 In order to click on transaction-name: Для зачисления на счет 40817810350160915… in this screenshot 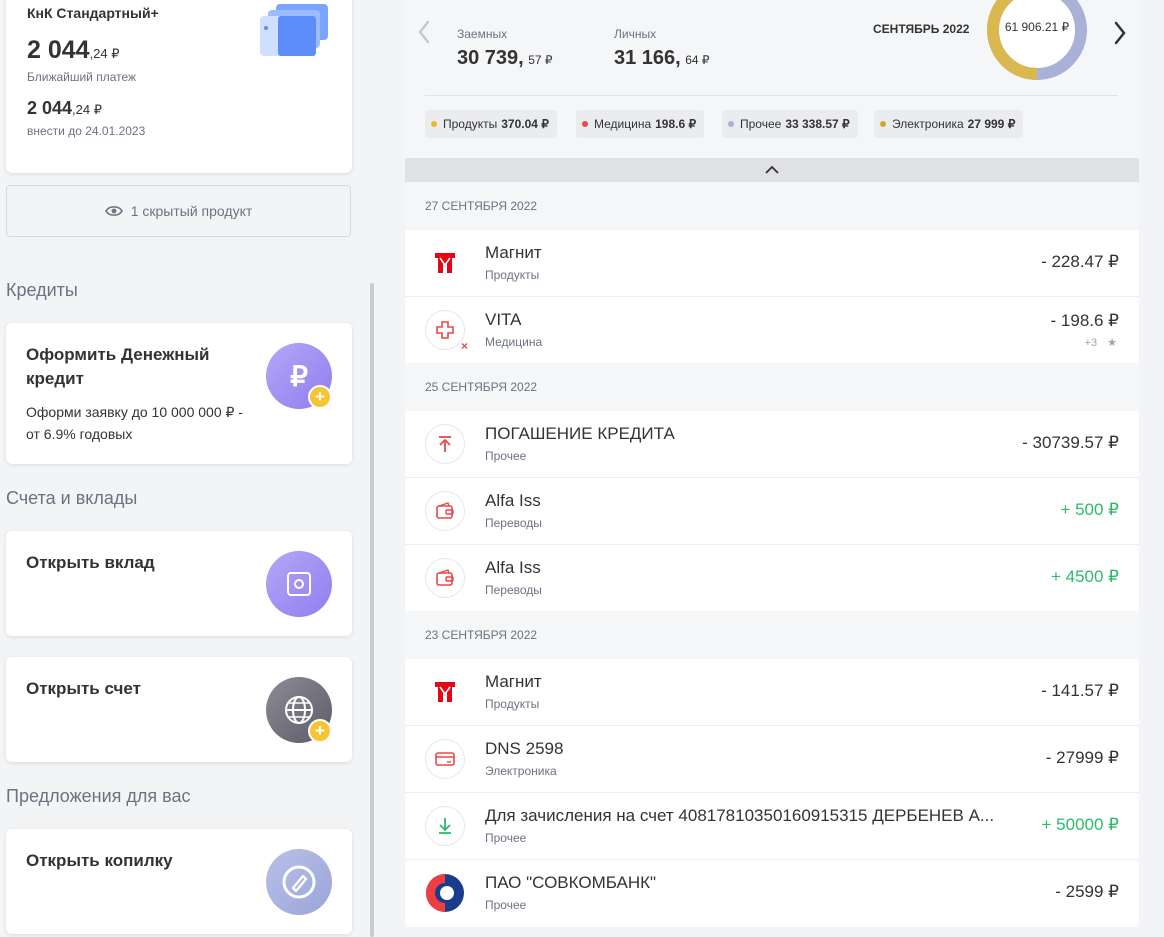, I will do `click(740, 815)`.